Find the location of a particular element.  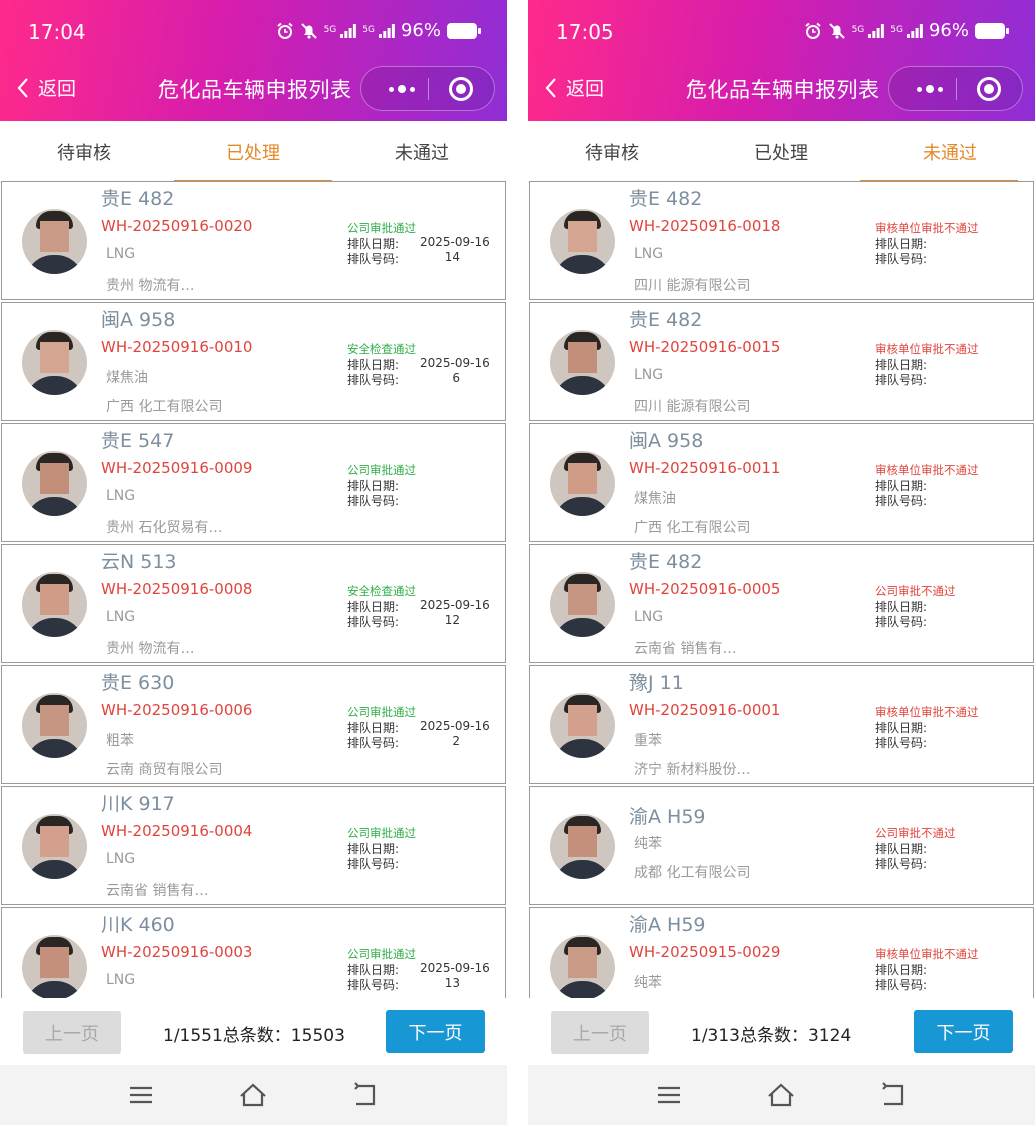

declaration-code: WH-20250916-0011 is located at coordinates (705, 468).